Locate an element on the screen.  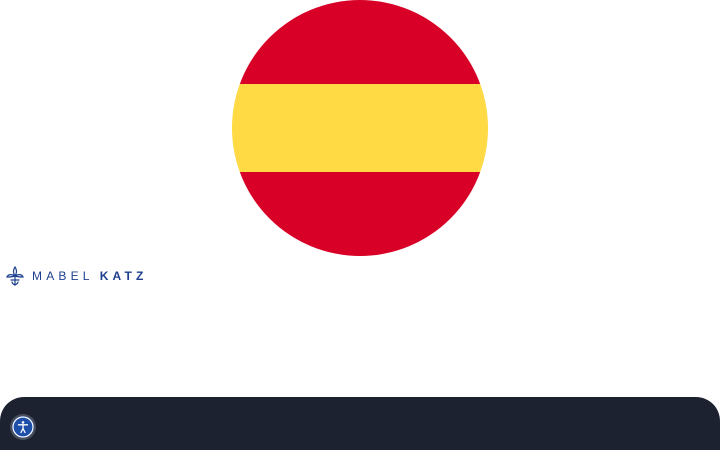
bottom-bar-background is located at coordinates (360, 423).